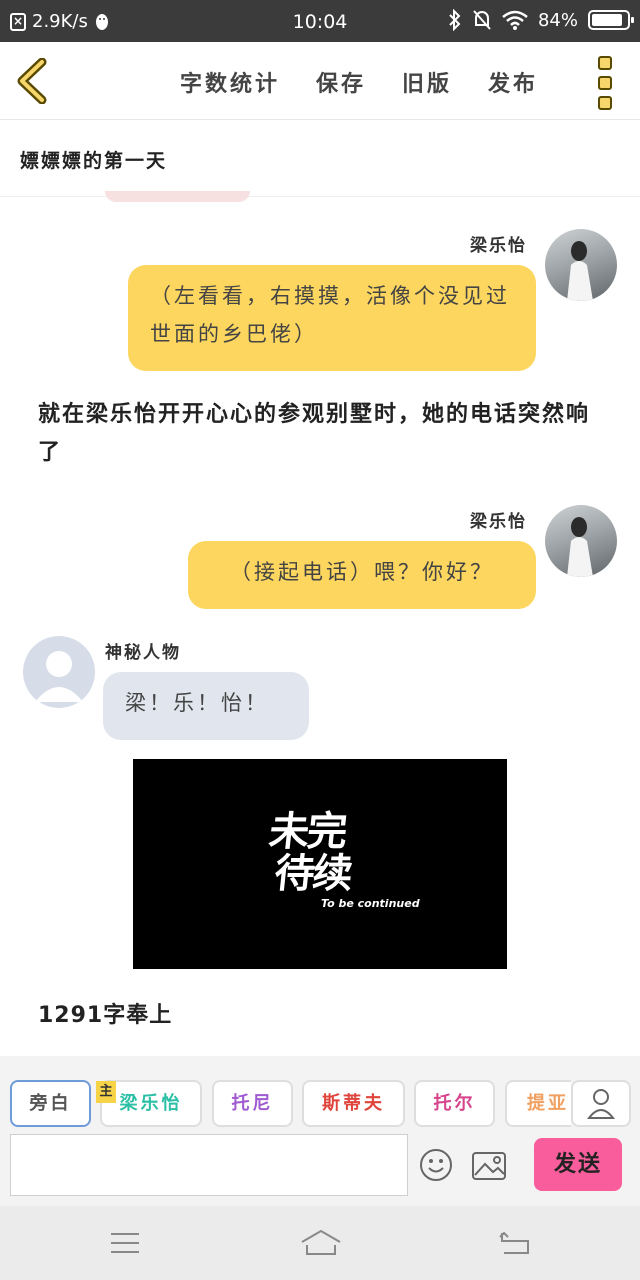 This screenshot has height=1280, width=640. Describe the element at coordinates (515, 20) in the screenshot. I see `wifi-icon` at that location.